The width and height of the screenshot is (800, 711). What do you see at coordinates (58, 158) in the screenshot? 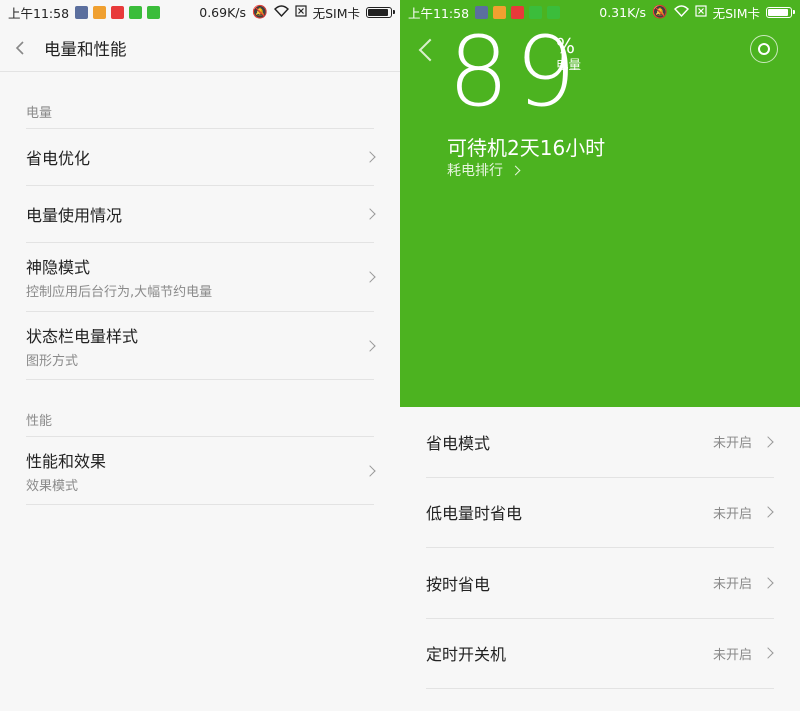
I see `list-item-label: 省电优化` at bounding box center [58, 158].